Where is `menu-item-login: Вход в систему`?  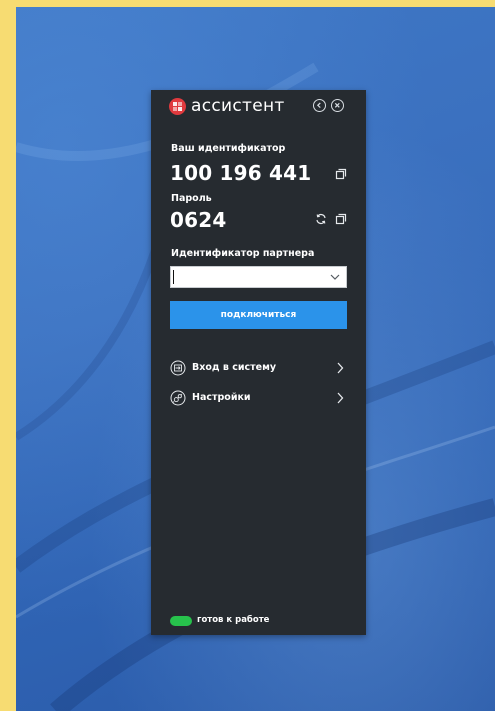 menu-item-login: Вход в систему is located at coordinates (260, 369).